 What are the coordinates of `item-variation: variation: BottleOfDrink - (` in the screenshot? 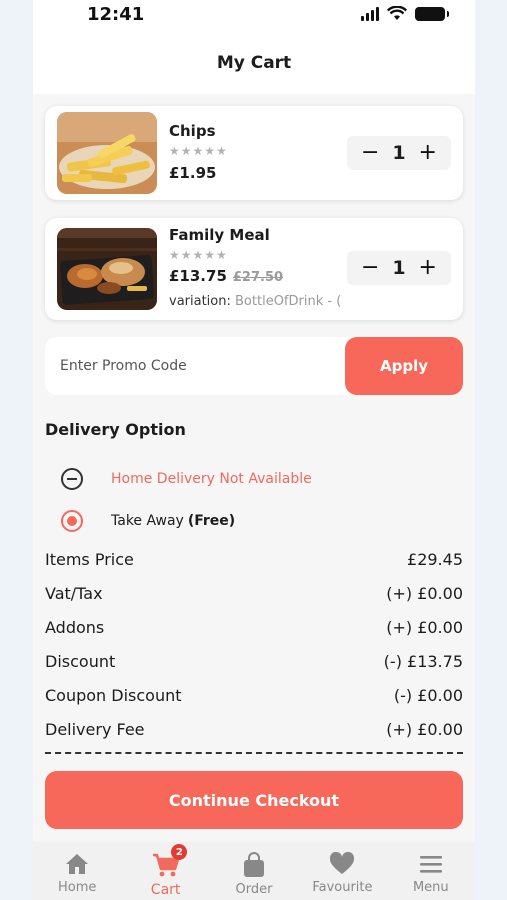 It's located at (259, 301).